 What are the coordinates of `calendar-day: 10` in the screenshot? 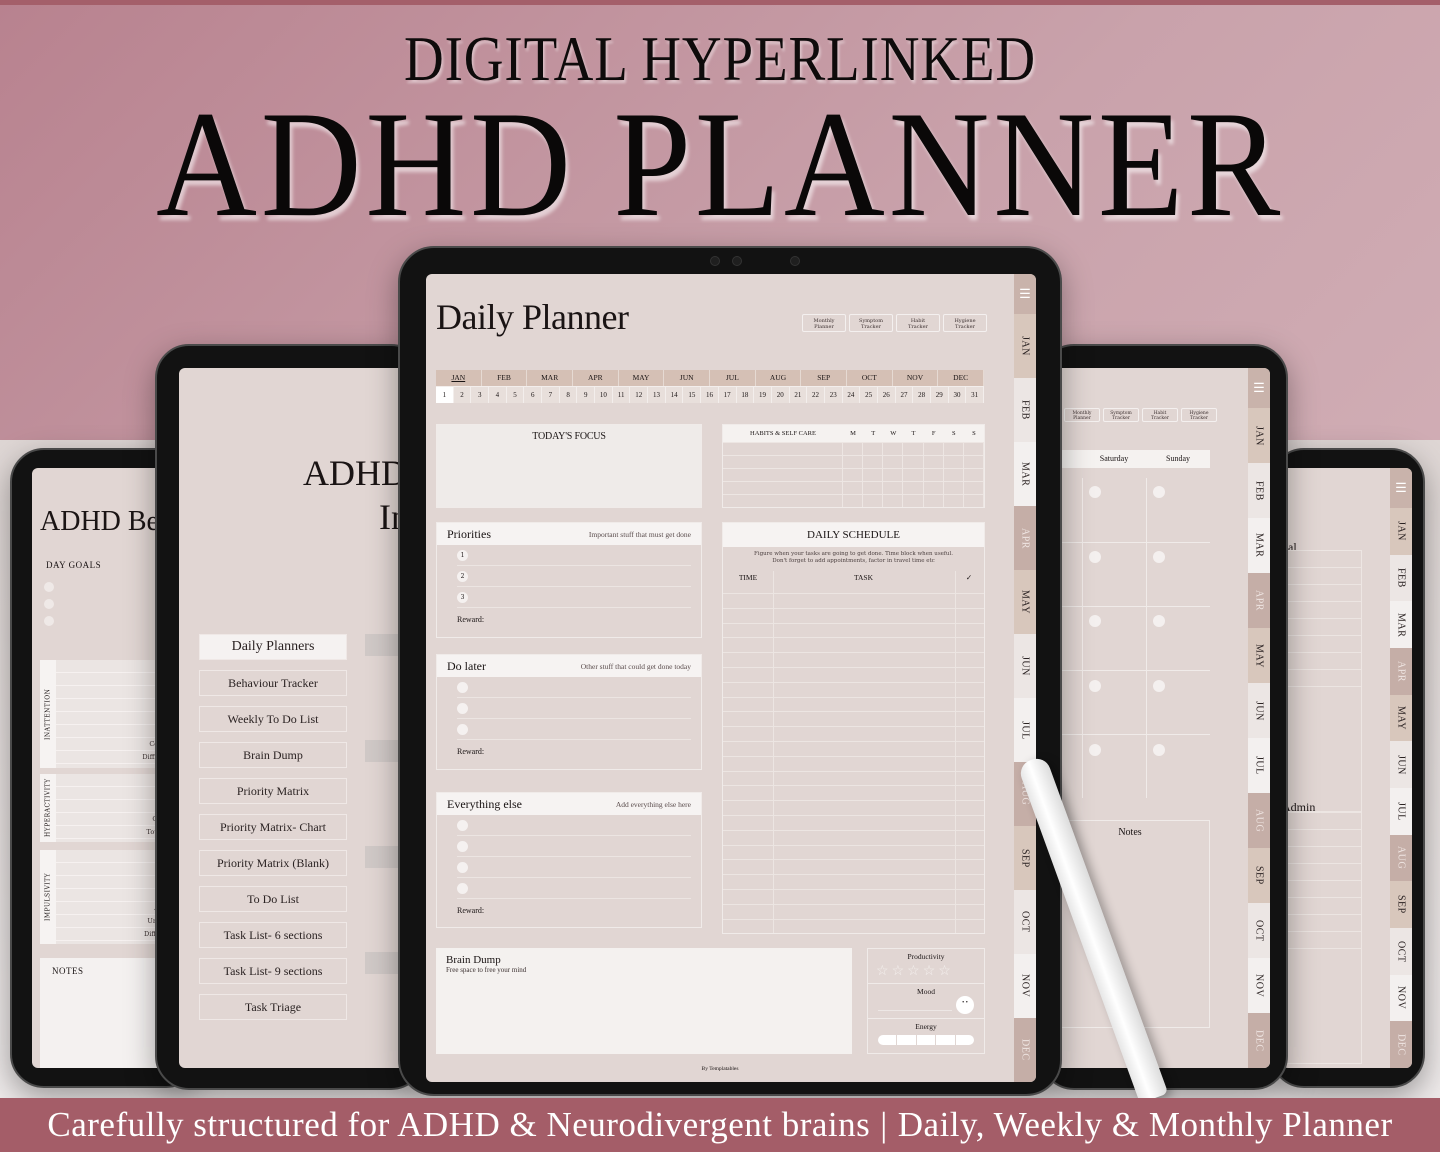 It's located at (604, 394).